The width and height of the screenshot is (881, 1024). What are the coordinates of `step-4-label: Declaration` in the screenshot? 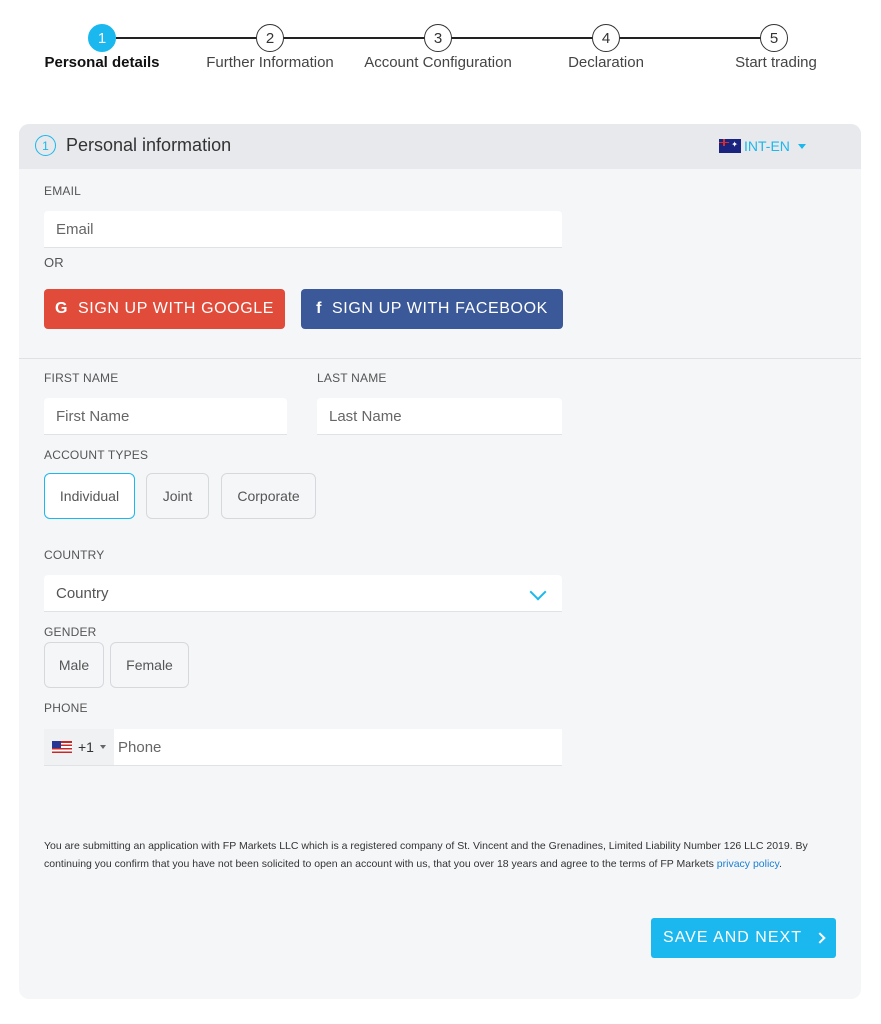 It's located at (606, 62).